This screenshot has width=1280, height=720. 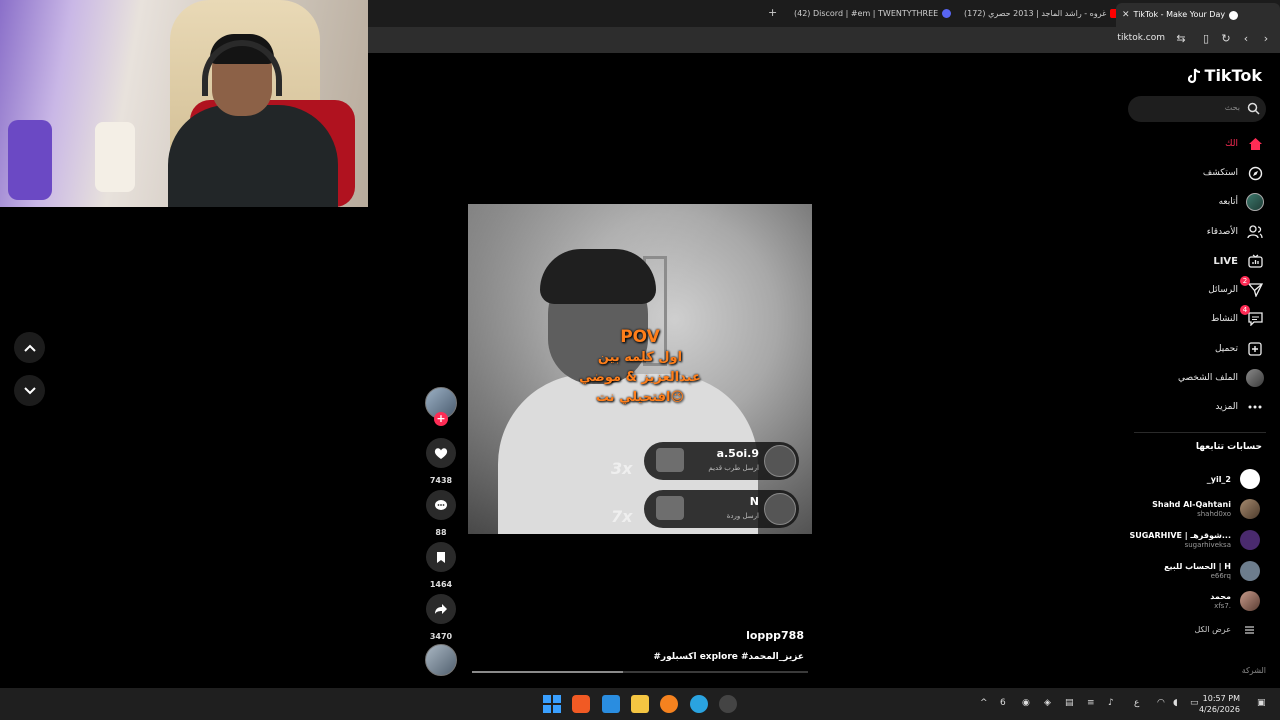 What do you see at coordinates (1194, 540) in the screenshot?
I see `followed-account: SUGARHIVE | شوقرهـ... sugarhiveksa` at bounding box center [1194, 540].